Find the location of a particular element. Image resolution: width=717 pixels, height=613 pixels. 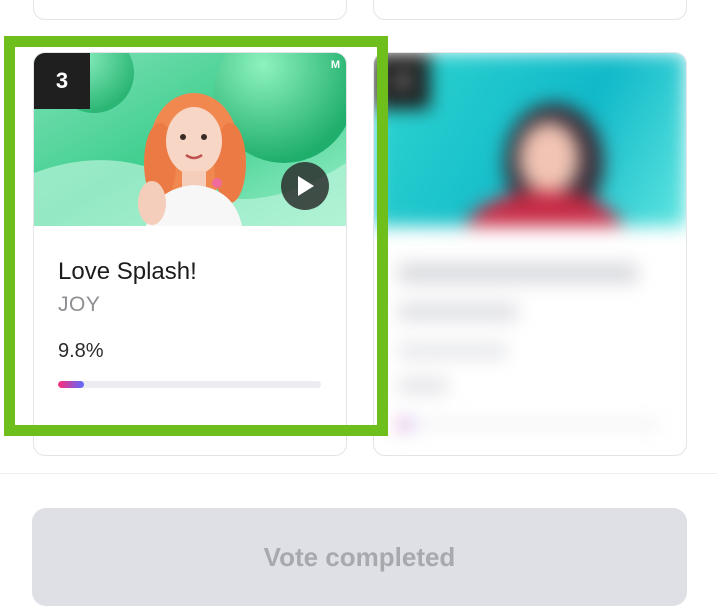

song-thumbnail: 4 is located at coordinates (530, 139).